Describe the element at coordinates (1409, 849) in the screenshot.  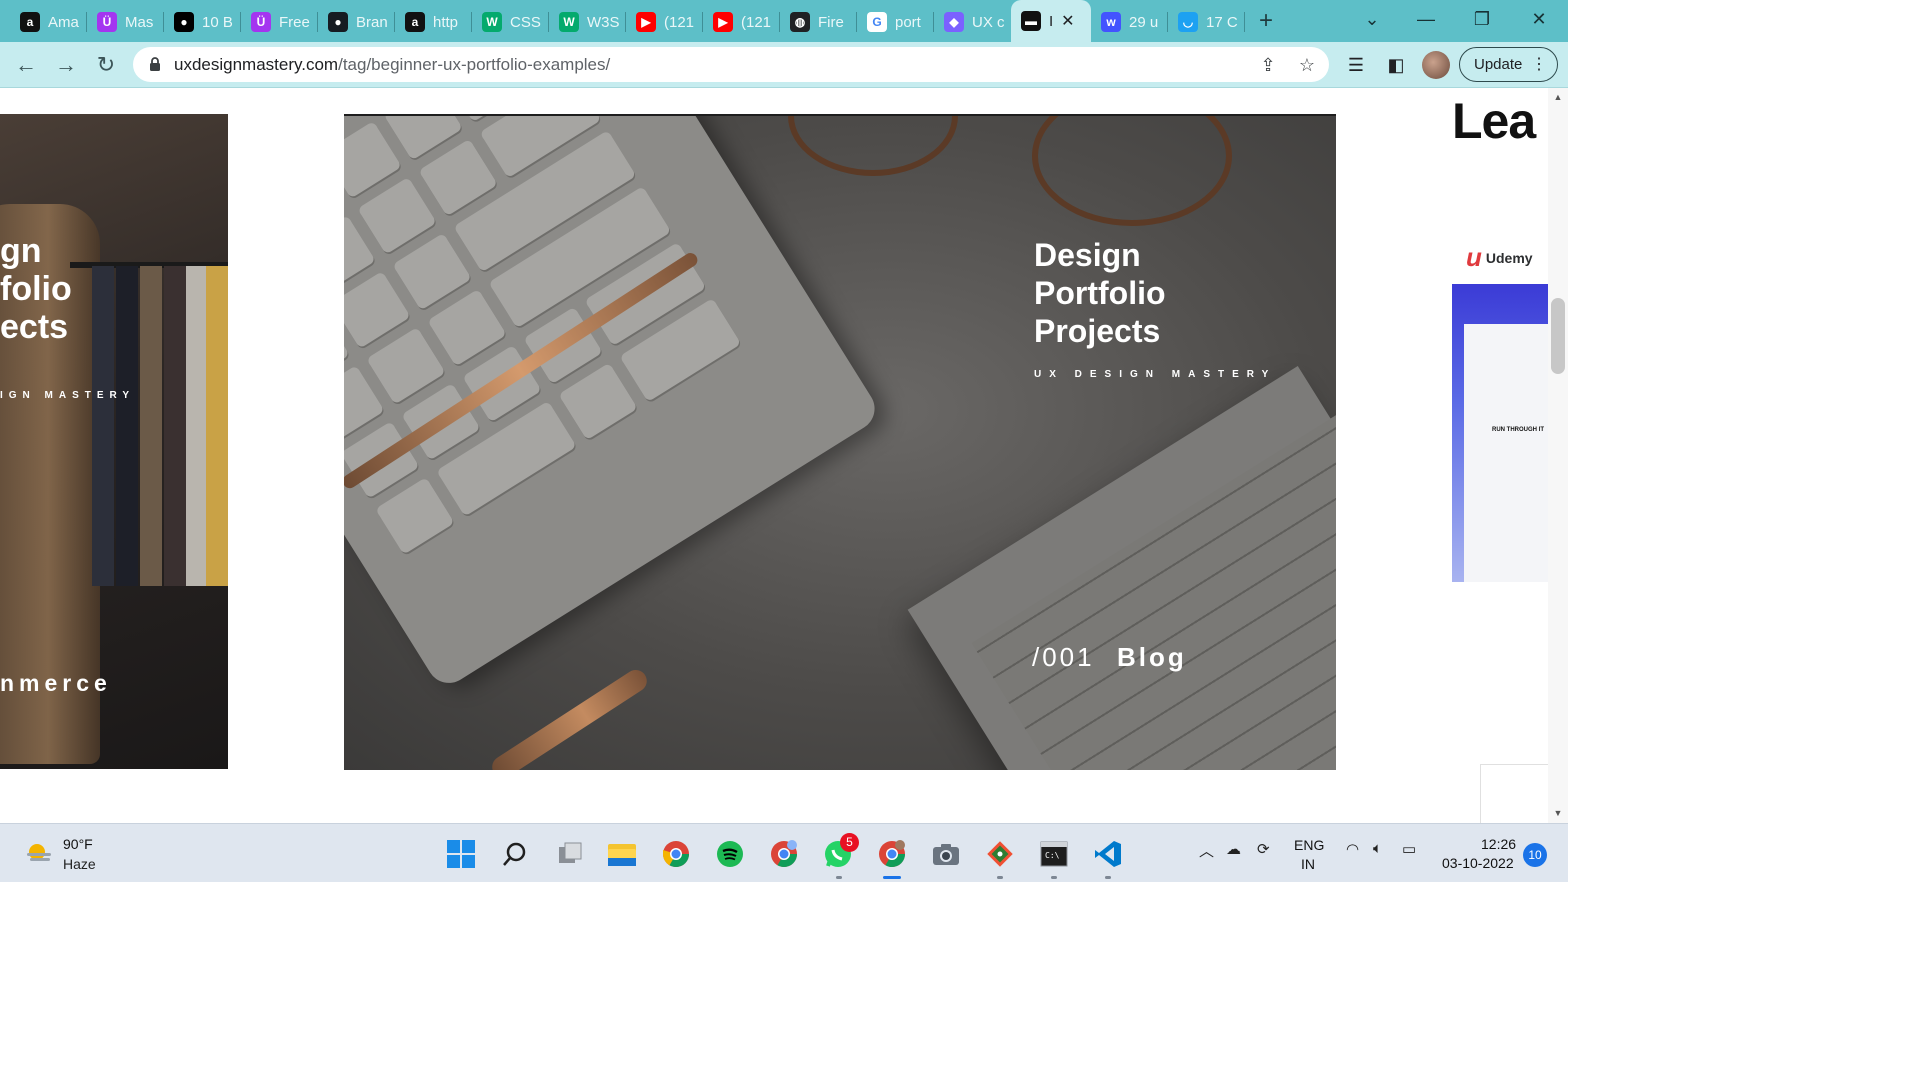
I see `battery-icon: ▭` at that location.